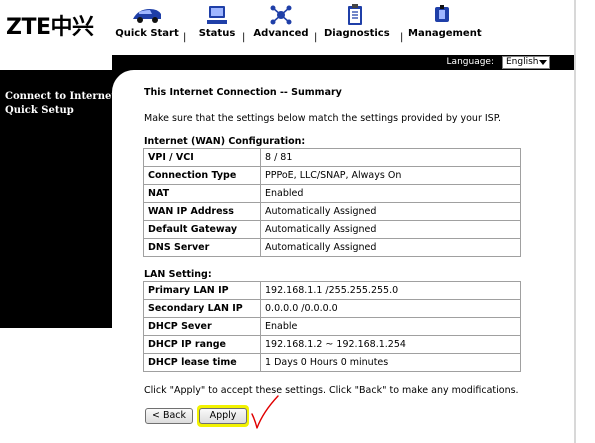 The image size is (595, 443). Describe the element at coordinates (575, 221) in the screenshot. I see `right-divider` at that location.